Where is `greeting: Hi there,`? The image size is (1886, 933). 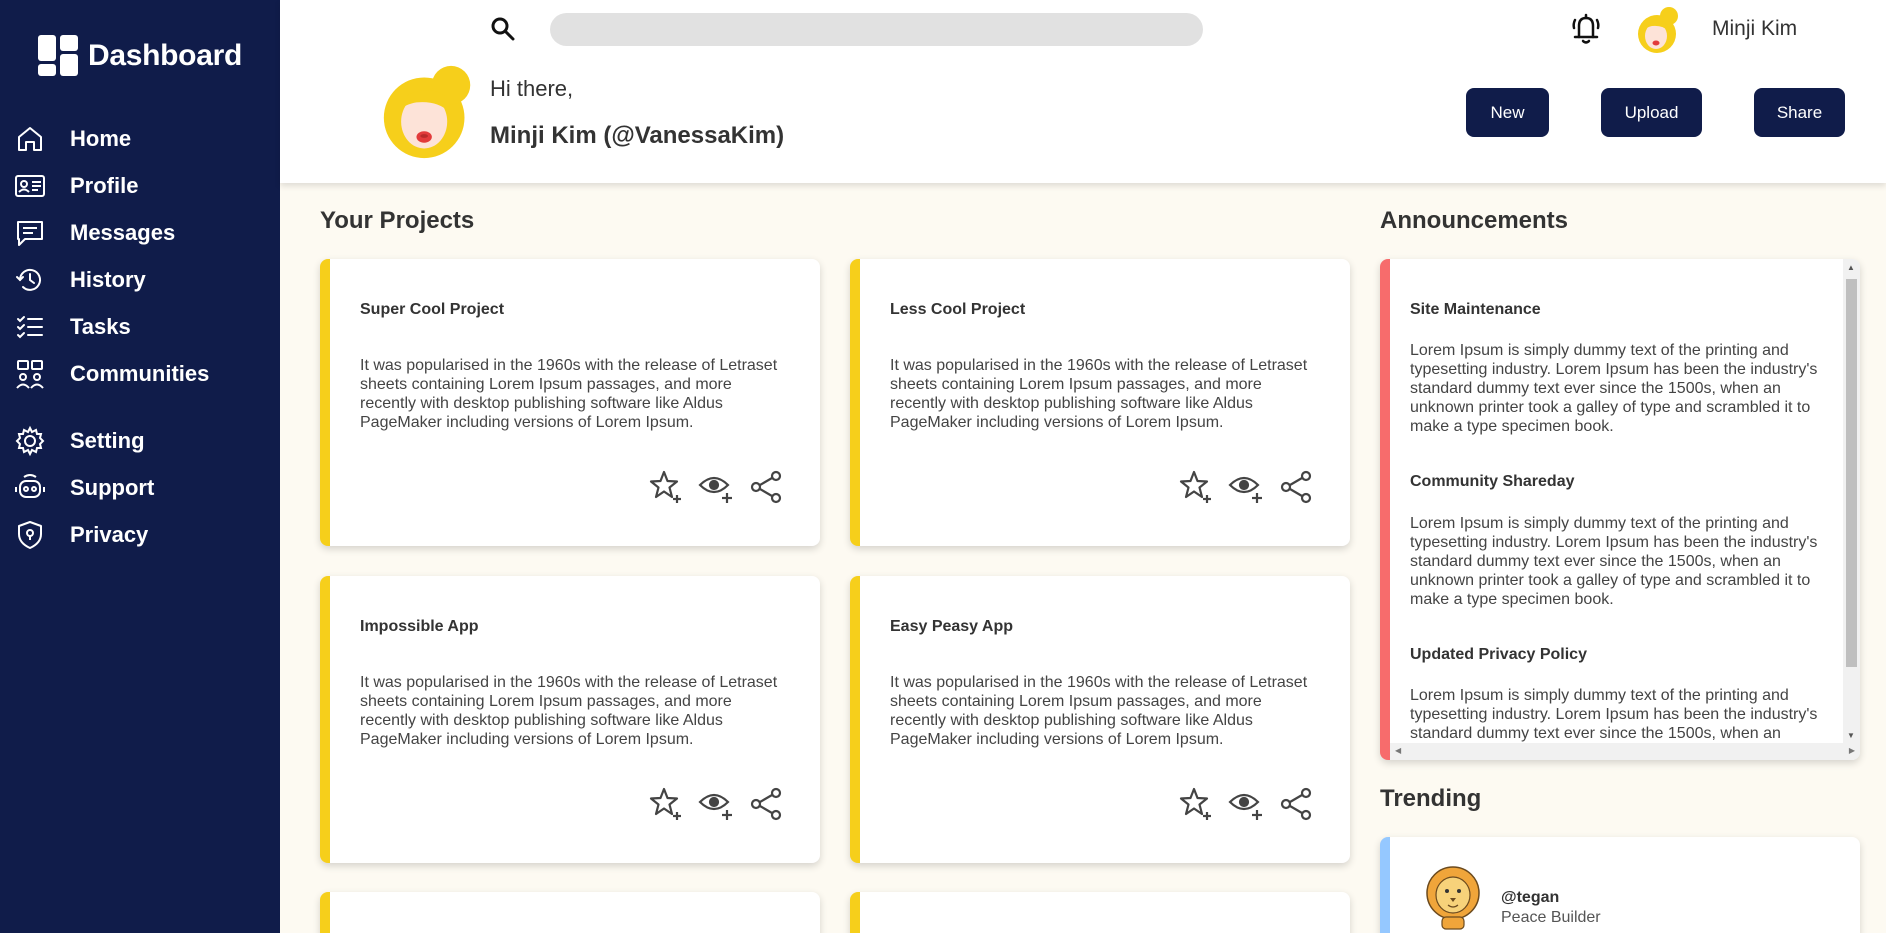
greeting: Hi there, is located at coordinates (532, 88).